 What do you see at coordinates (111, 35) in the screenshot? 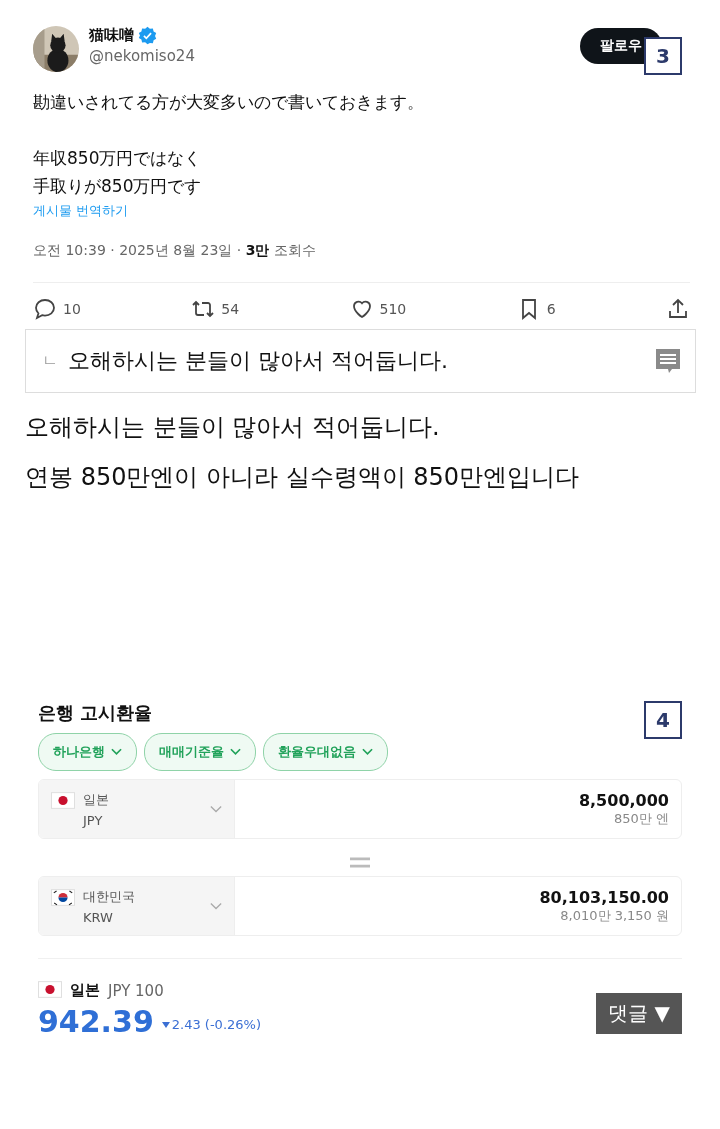
I see `user-name: 猫味噌` at bounding box center [111, 35].